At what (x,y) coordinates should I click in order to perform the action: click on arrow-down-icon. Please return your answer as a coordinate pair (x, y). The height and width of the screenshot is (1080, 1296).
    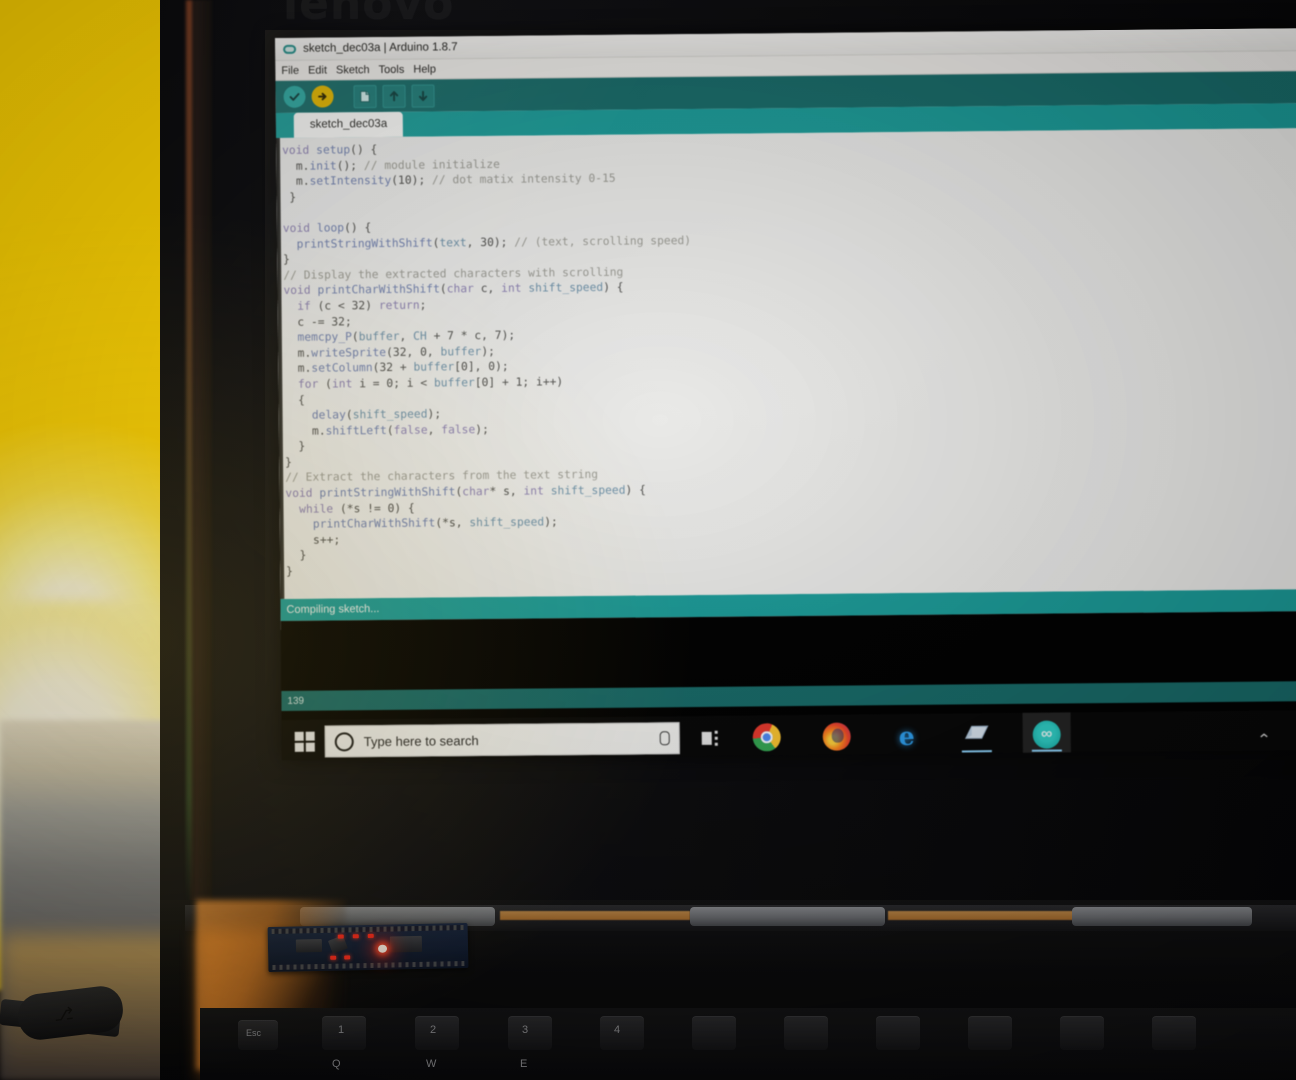
    Looking at the image, I should click on (423, 95).